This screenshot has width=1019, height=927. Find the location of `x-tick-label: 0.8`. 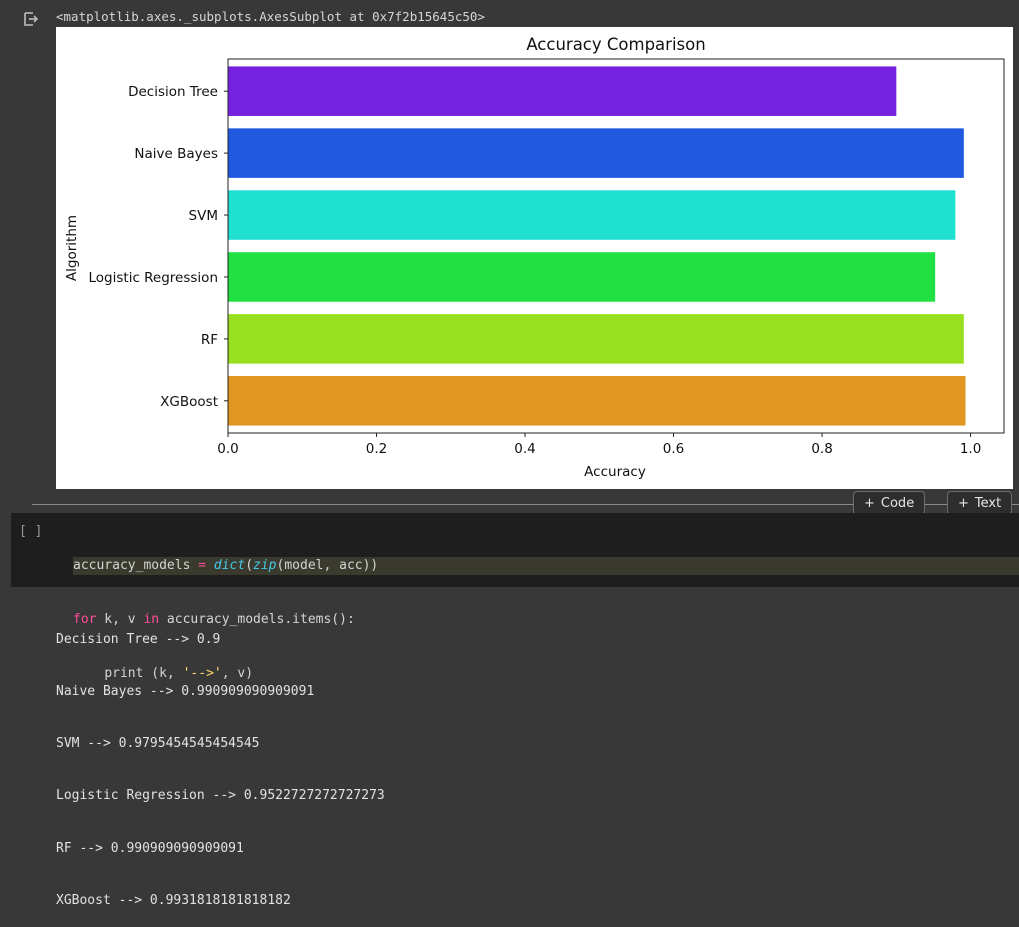

x-tick-label: 0.8 is located at coordinates (821, 449).